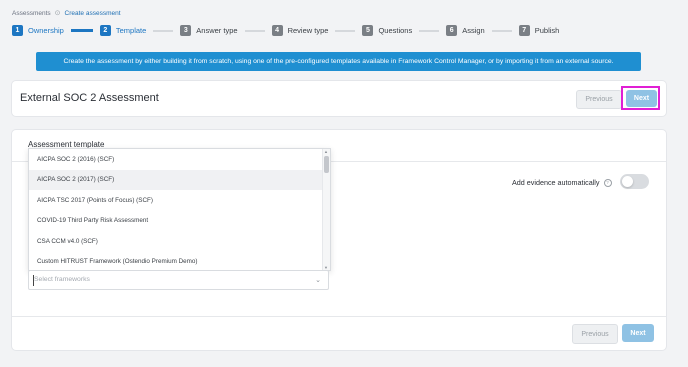 The width and height of the screenshot is (688, 367). I want to click on scroll-up-icon: ▲, so click(326, 151).